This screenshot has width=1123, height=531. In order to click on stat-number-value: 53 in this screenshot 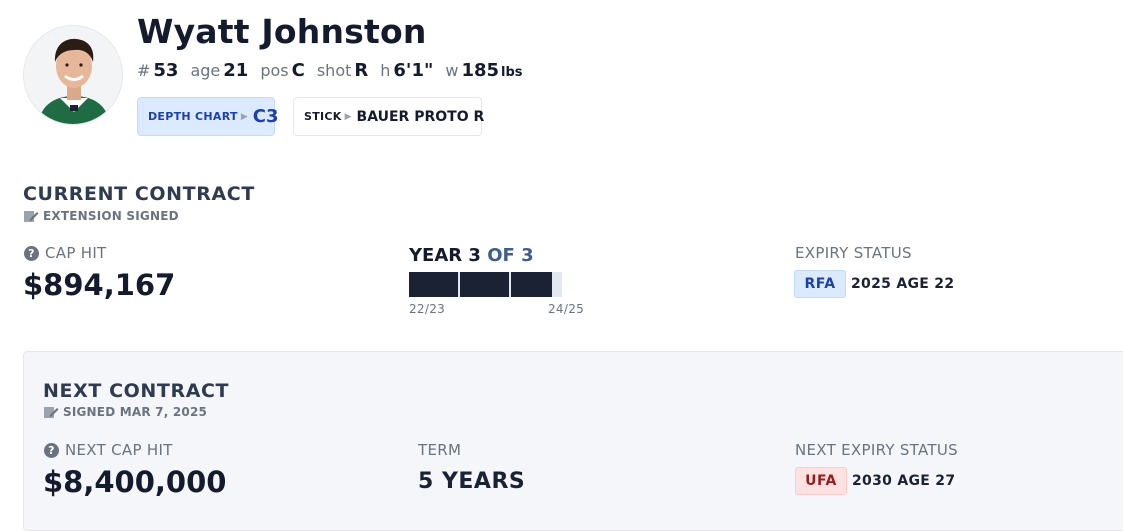, I will do `click(166, 70)`.